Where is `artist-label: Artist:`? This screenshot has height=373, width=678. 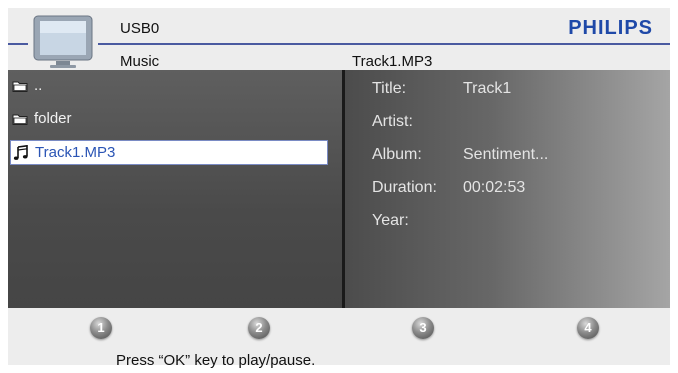 artist-label: Artist: is located at coordinates (392, 121).